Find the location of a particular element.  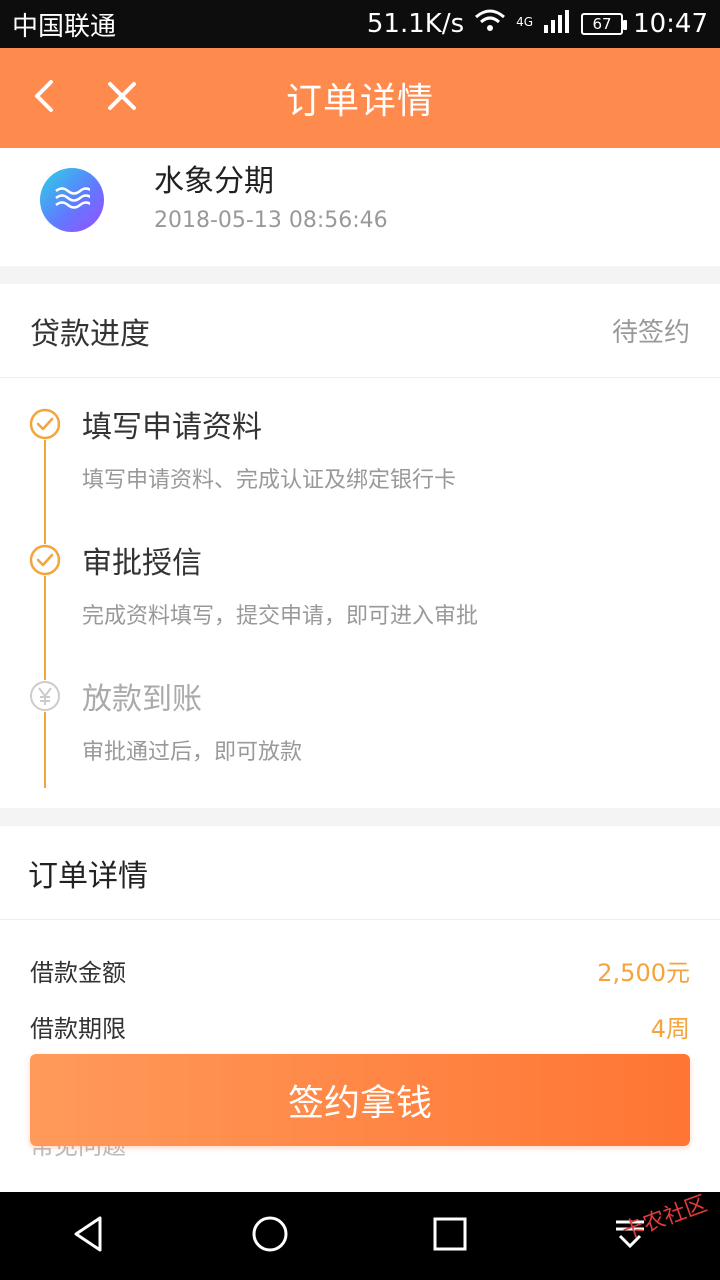

system-nav-bar is located at coordinates (360, 1236).